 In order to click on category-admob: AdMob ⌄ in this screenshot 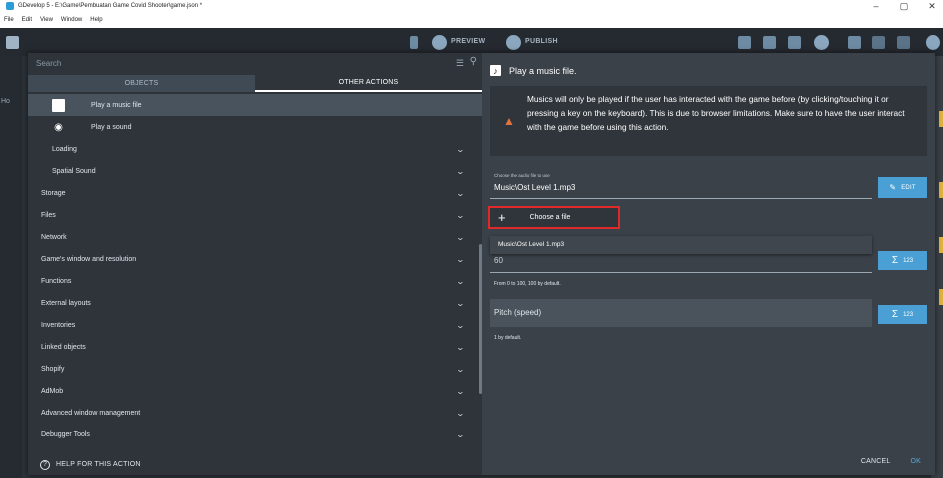, I will do `click(255, 391)`.